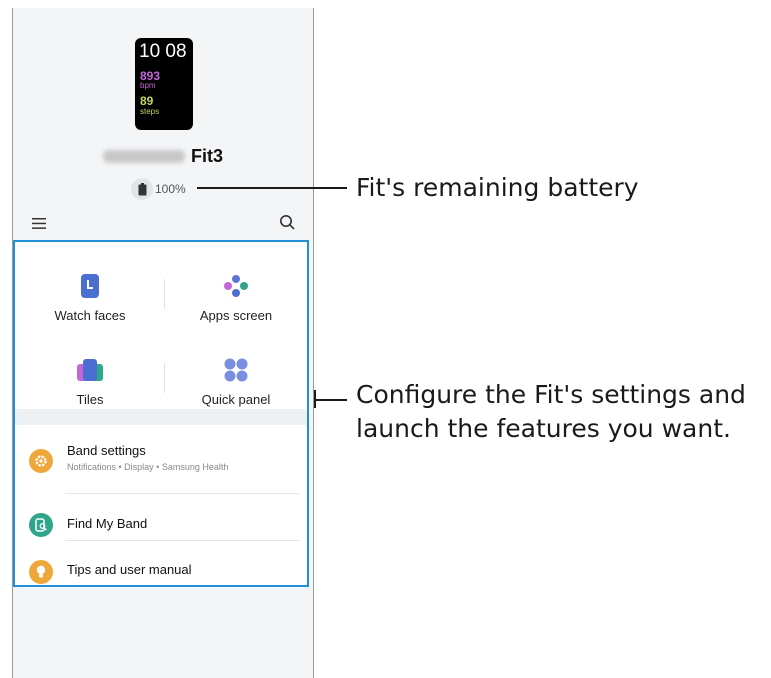 The height and width of the screenshot is (678, 771). I want to click on quick-panel-label: Quick panel, so click(236, 399).